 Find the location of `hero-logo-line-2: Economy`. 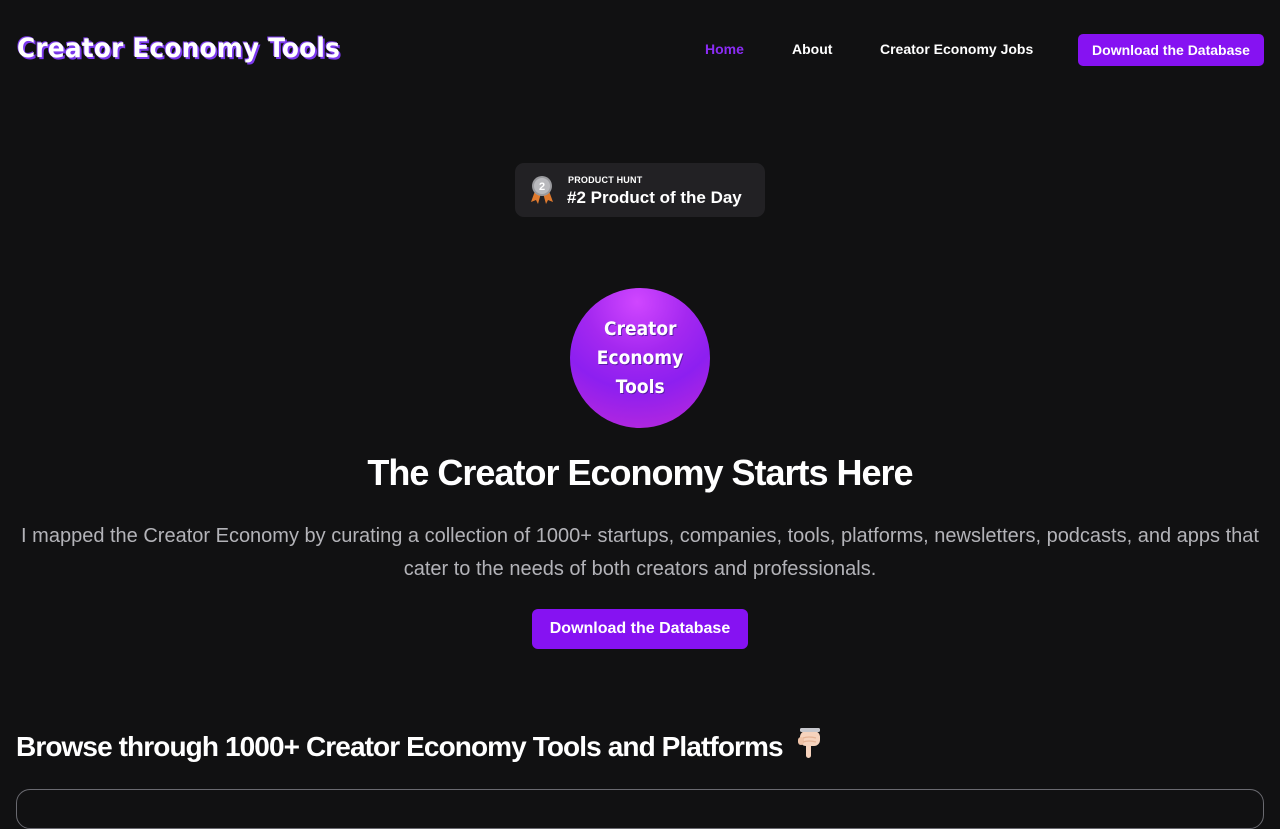

hero-logo-line-2: Economy is located at coordinates (640, 357).